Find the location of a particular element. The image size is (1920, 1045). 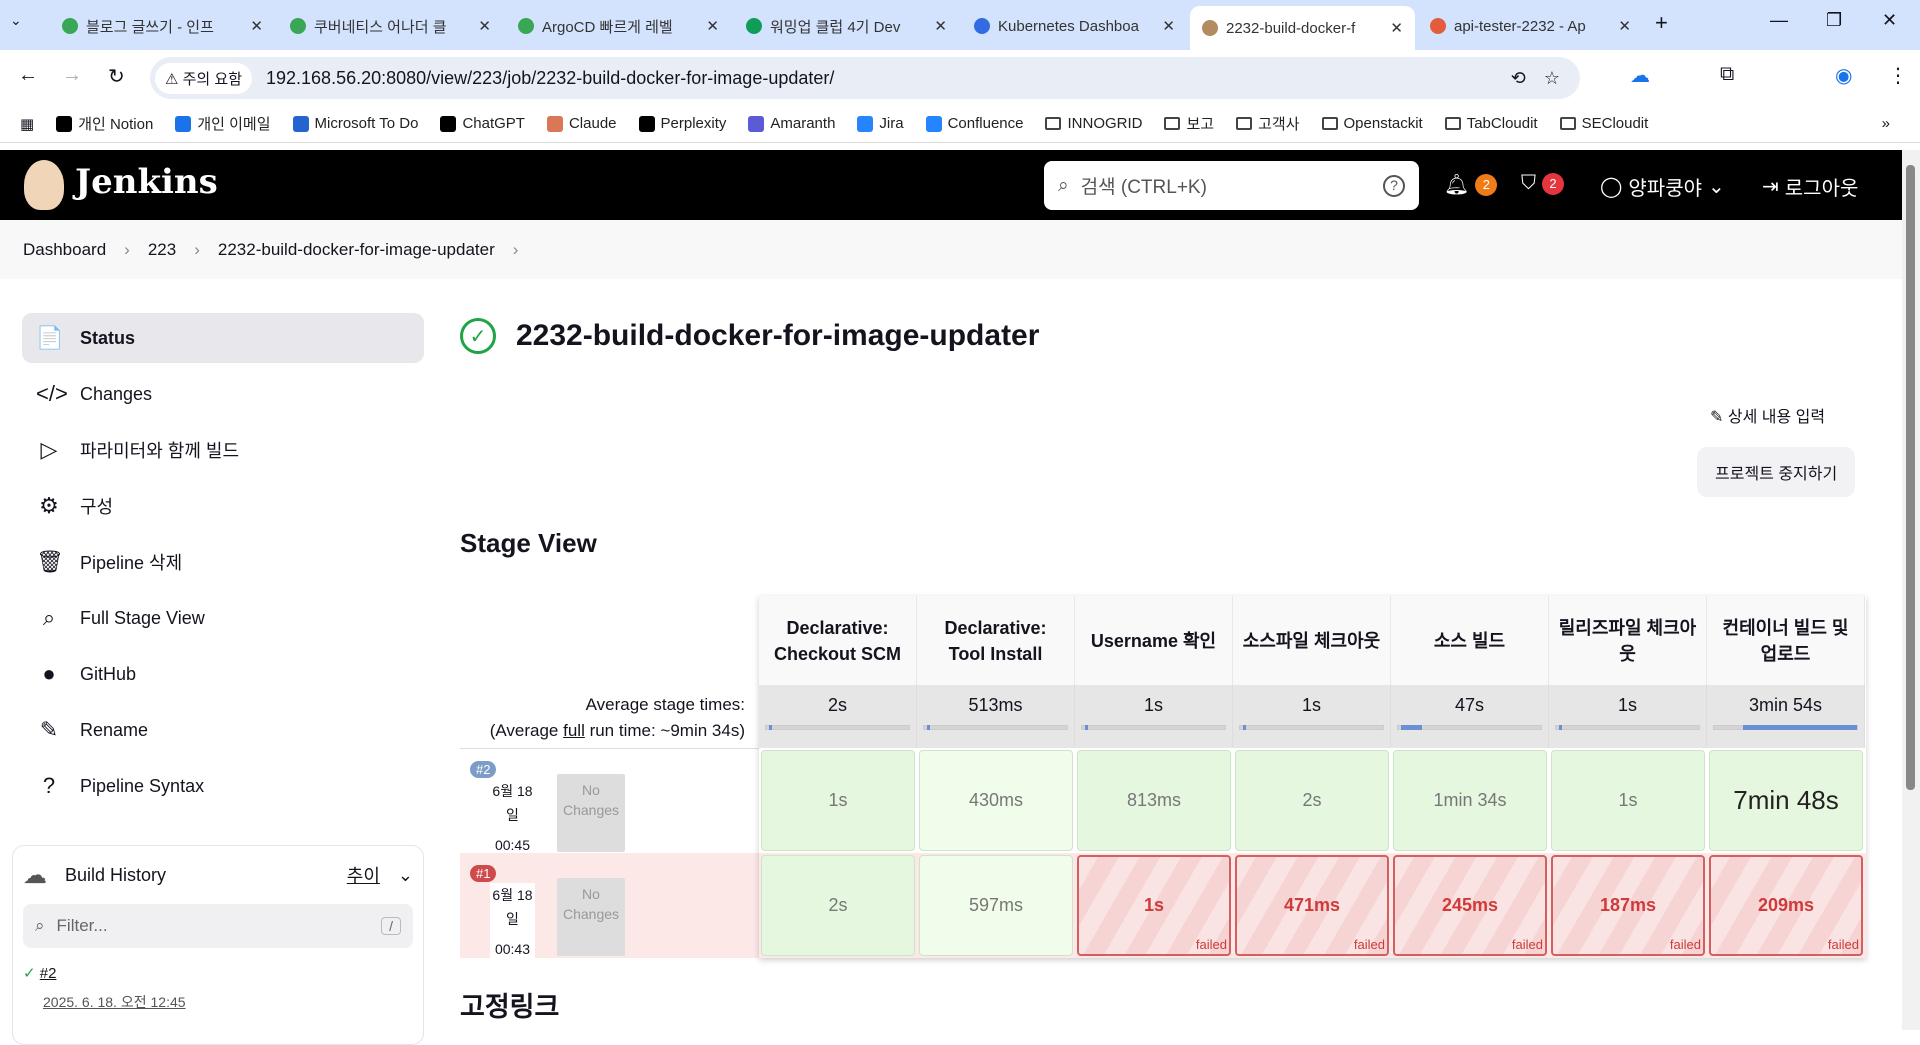

average-time-bar-fill is located at coordinates (770, 727).